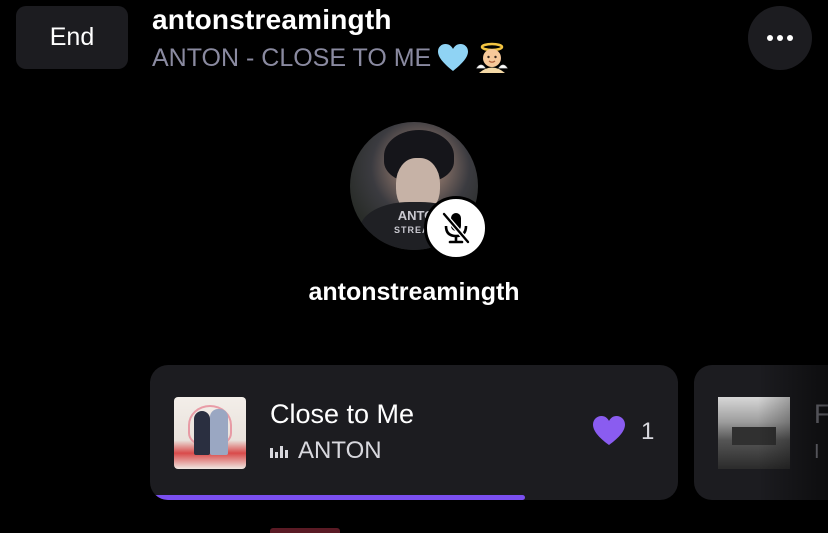 This screenshot has width=828, height=533. I want to click on end-button: End, so click(72, 37).